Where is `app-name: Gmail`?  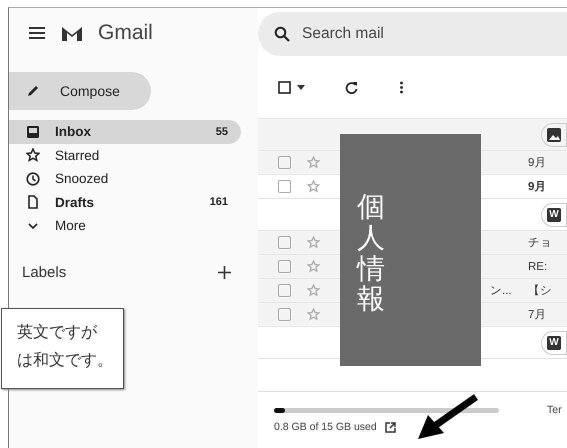 app-name: Gmail is located at coordinates (125, 33).